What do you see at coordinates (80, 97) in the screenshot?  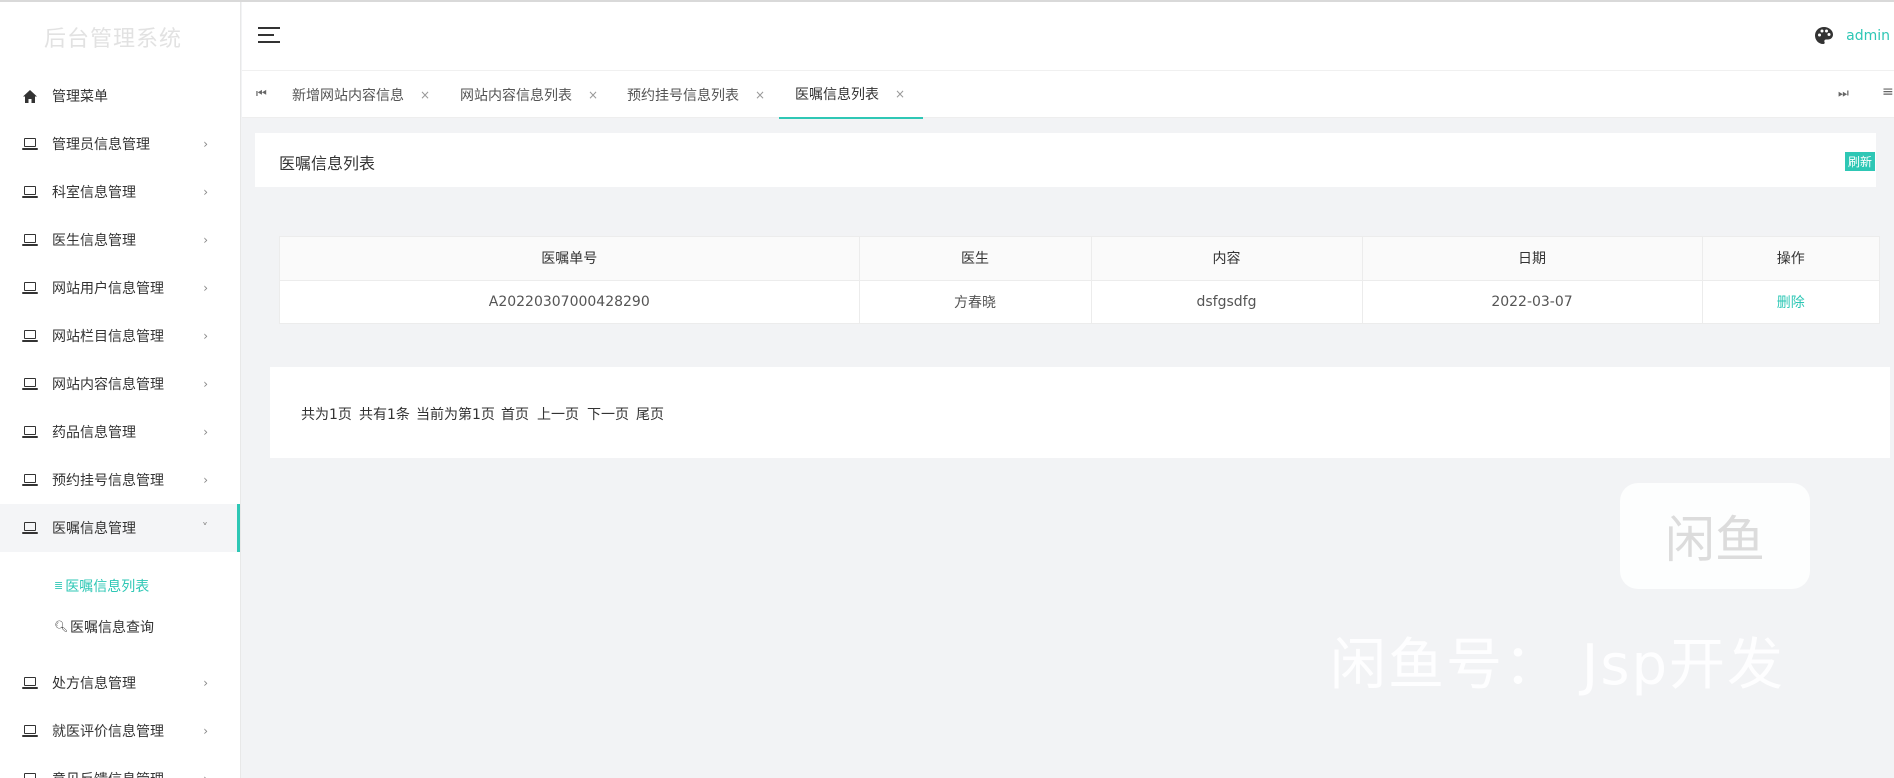 I see `sidebar-item-label: 管理菜单` at bounding box center [80, 97].